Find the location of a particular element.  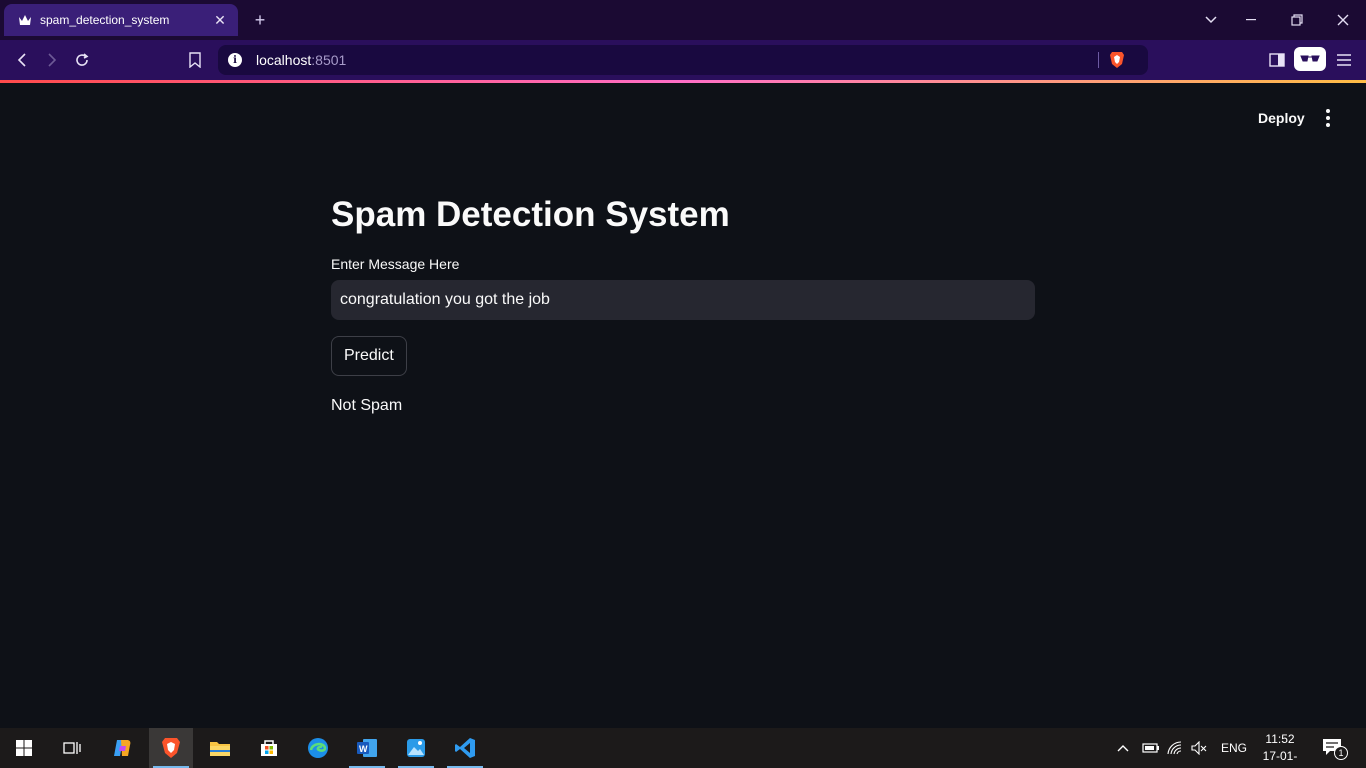

vscode-icon is located at coordinates (465, 748).